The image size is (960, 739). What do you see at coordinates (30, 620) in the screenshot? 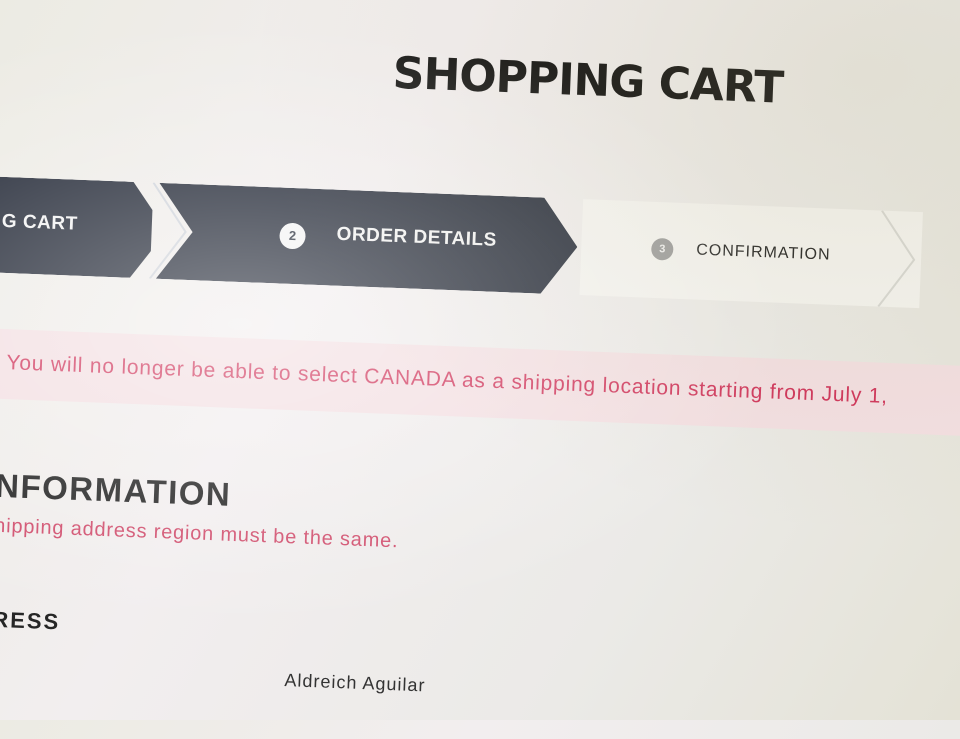
I see `address-label: DDRESS` at bounding box center [30, 620].